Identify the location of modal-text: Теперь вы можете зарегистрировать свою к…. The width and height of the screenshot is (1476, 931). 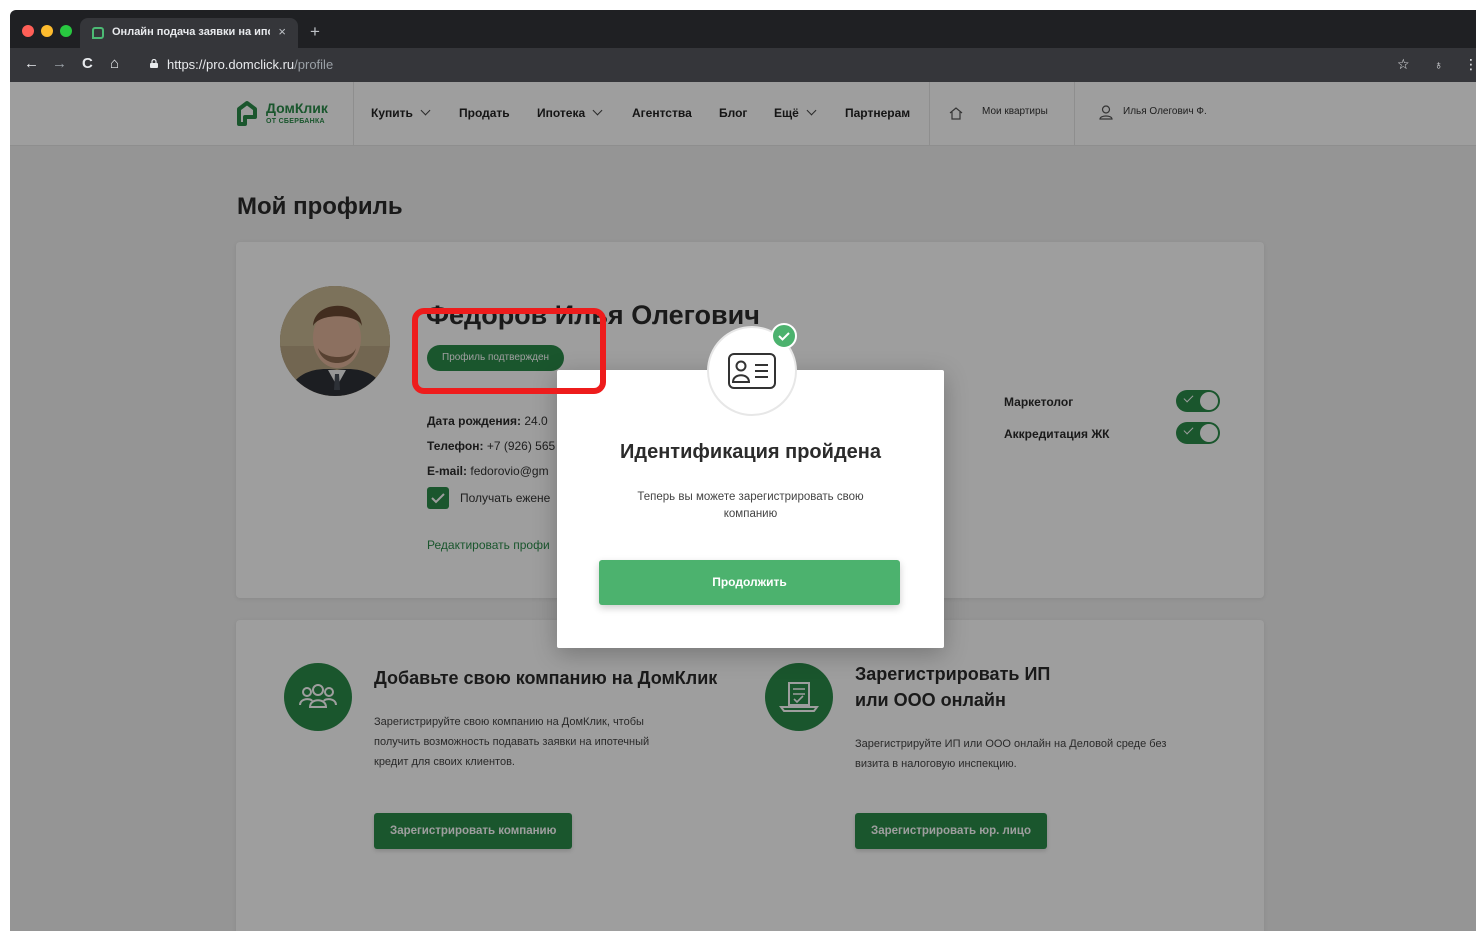
(750, 505).